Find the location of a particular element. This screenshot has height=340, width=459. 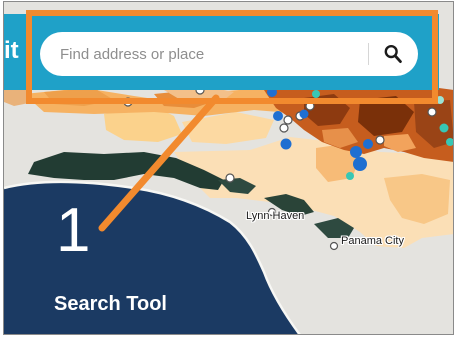

search-button is located at coordinates (393, 54).